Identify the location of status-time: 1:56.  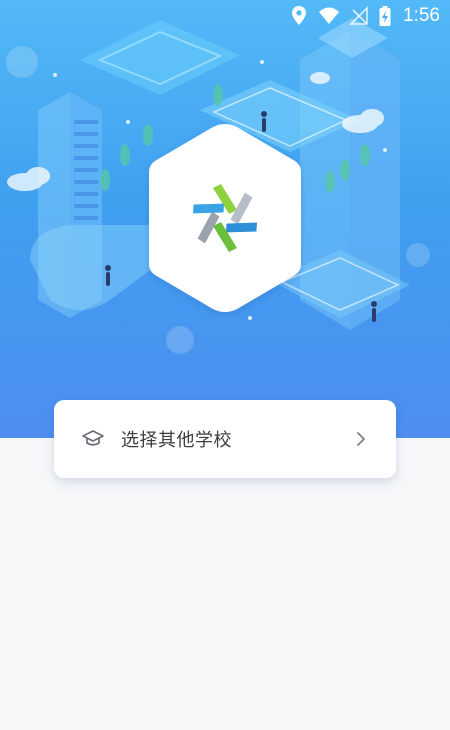
(421, 15).